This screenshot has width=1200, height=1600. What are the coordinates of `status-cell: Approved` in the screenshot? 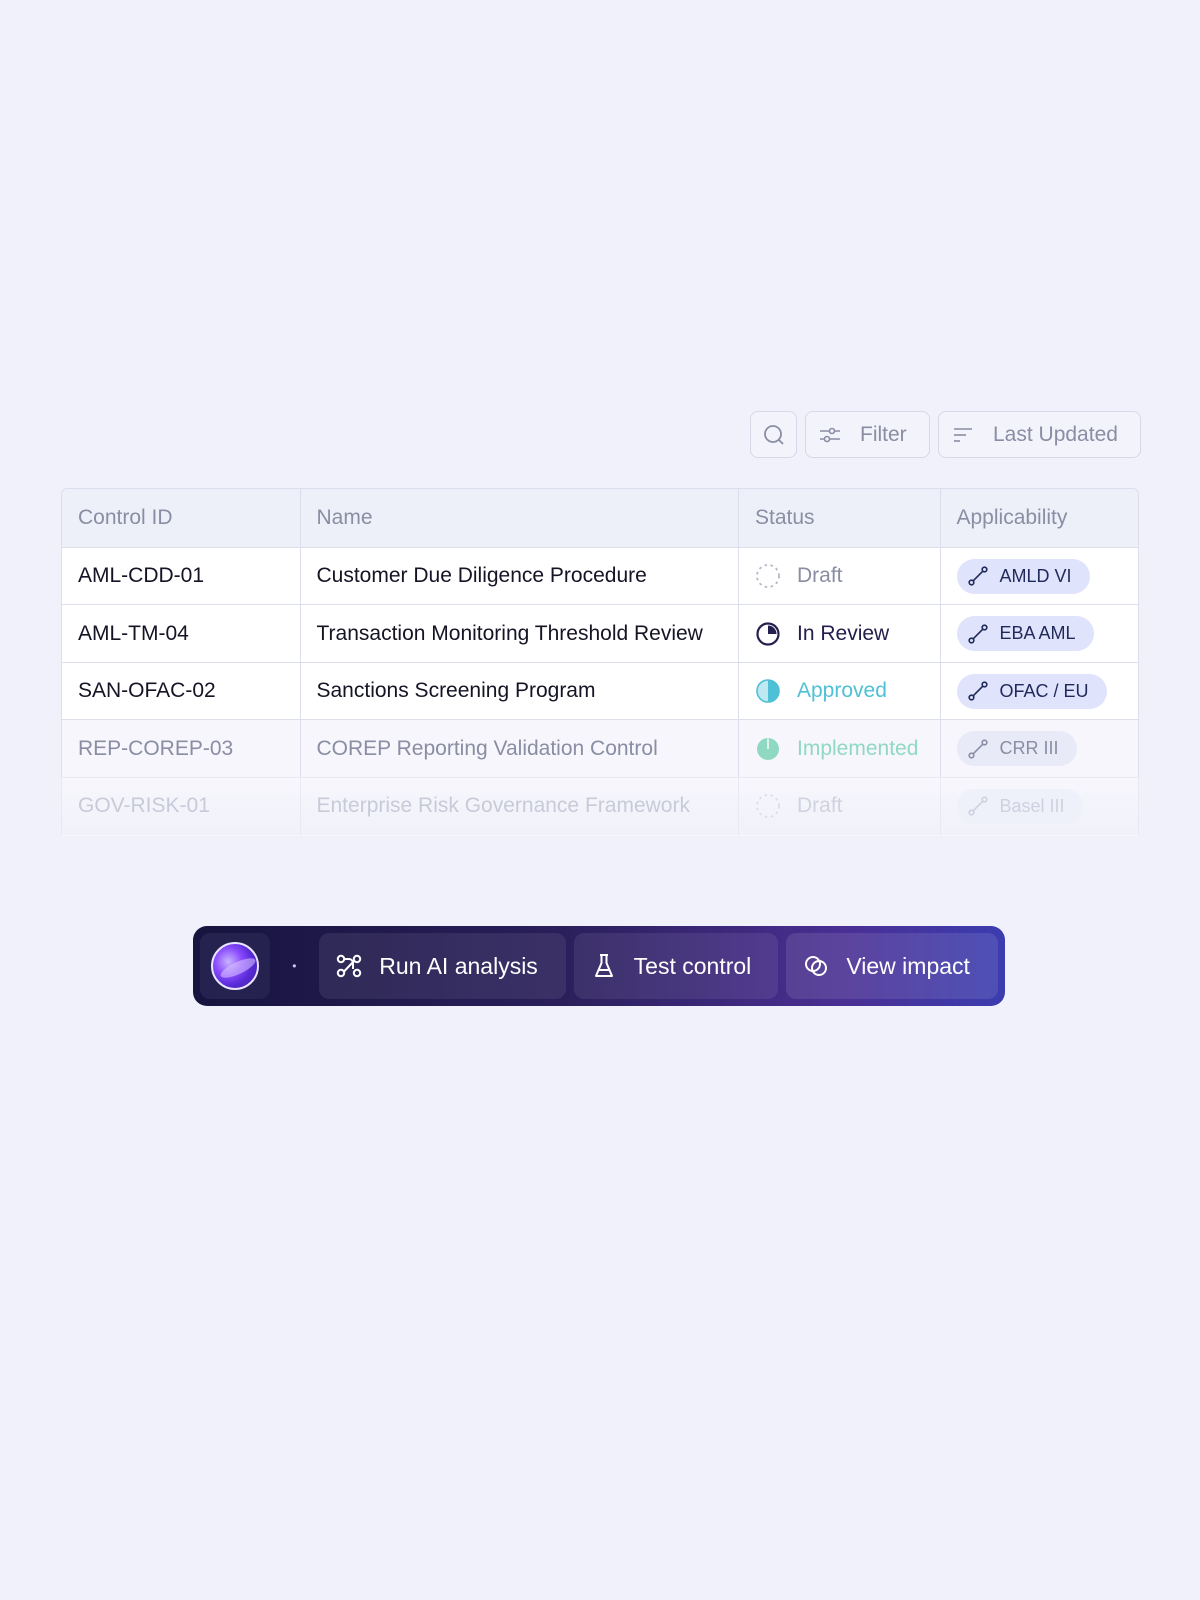 It's located at (839, 691).